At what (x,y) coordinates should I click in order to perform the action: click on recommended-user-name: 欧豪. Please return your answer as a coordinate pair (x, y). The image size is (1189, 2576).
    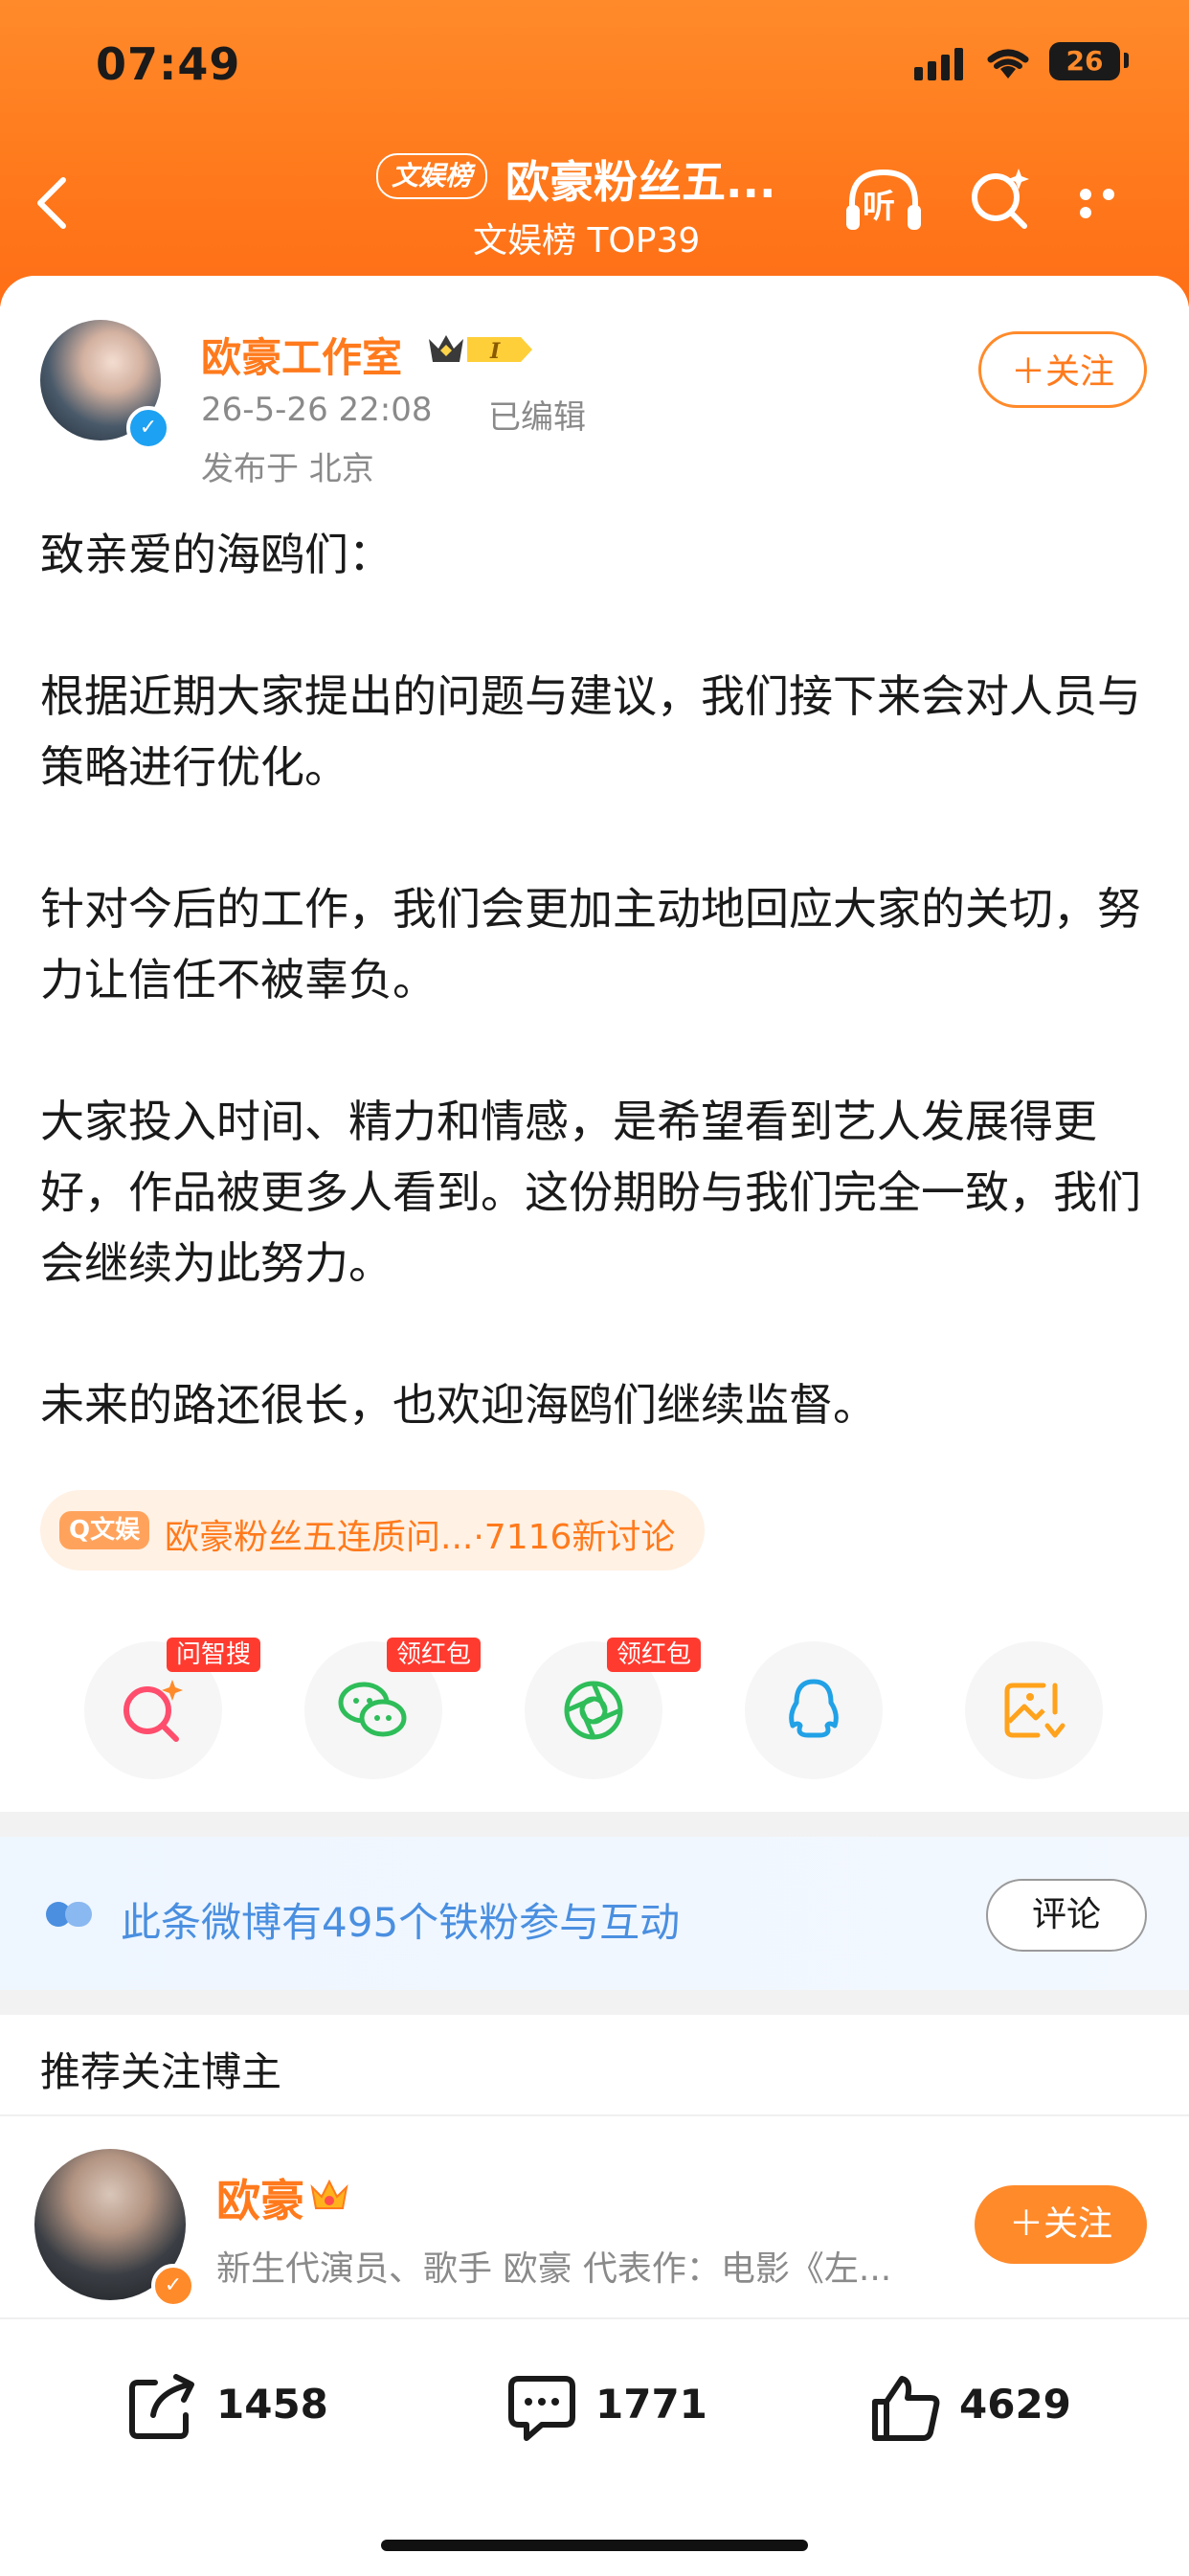
    Looking at the image, I should click on (260, 2197).